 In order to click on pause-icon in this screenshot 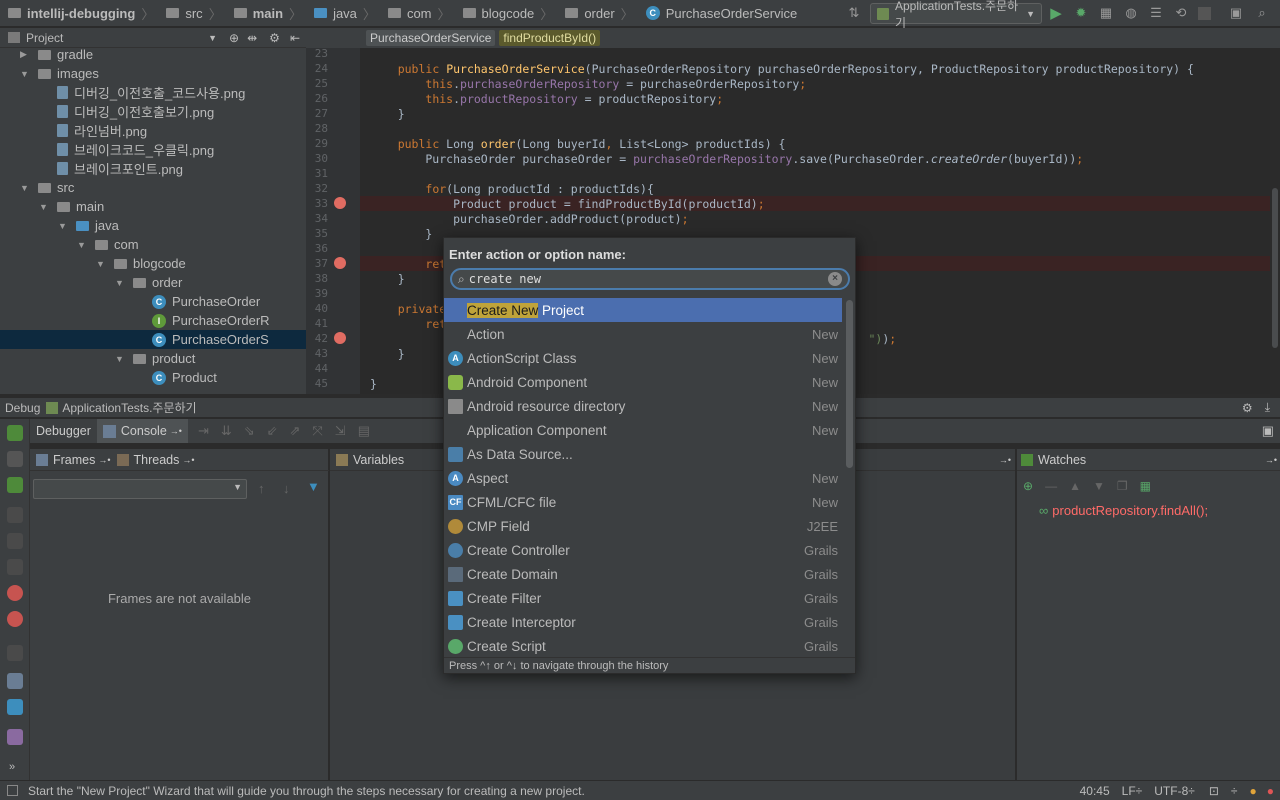, I will do `click(15, 515)`.